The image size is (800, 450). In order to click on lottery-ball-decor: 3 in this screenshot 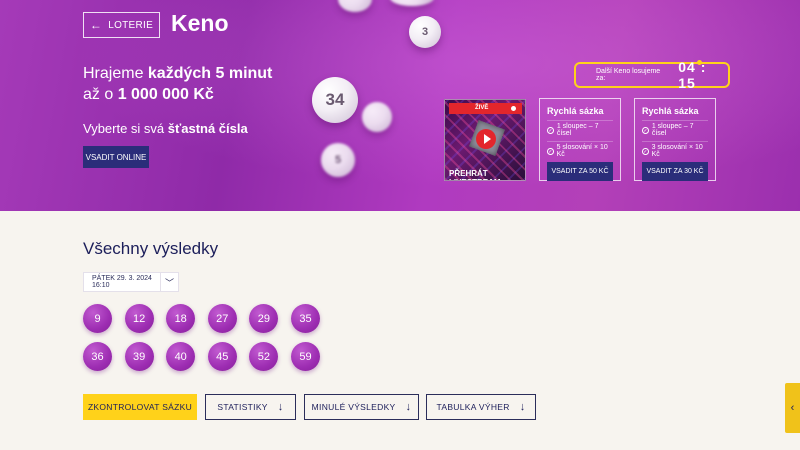, I will do `click(425, 32)`.